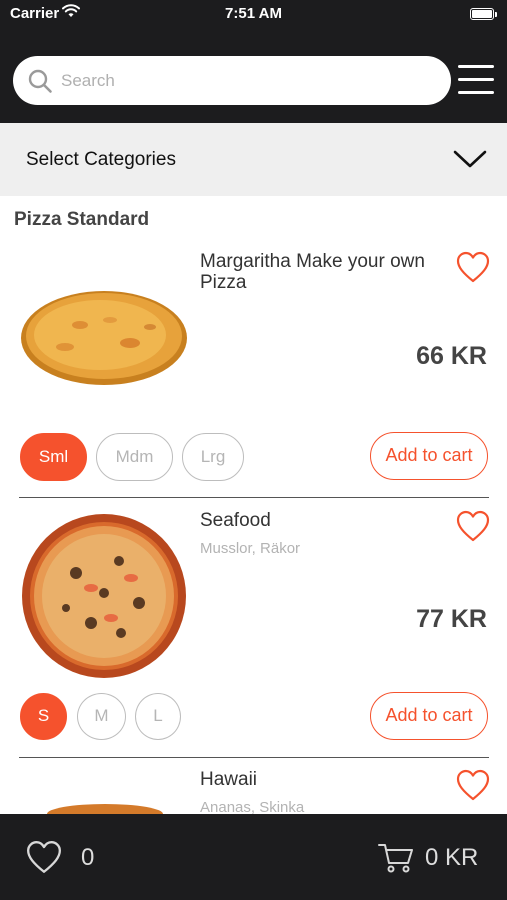  What do you see at coordinates (101, 159) in the screenshot?
I see `category-select-label: Select Categories` at bounding box center [101, 159].